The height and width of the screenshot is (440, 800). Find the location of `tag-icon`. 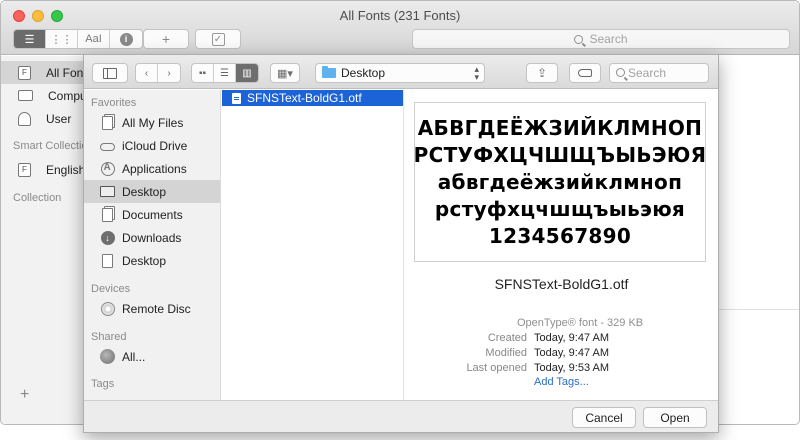

tag-icon is located at coordinates (585, 73).